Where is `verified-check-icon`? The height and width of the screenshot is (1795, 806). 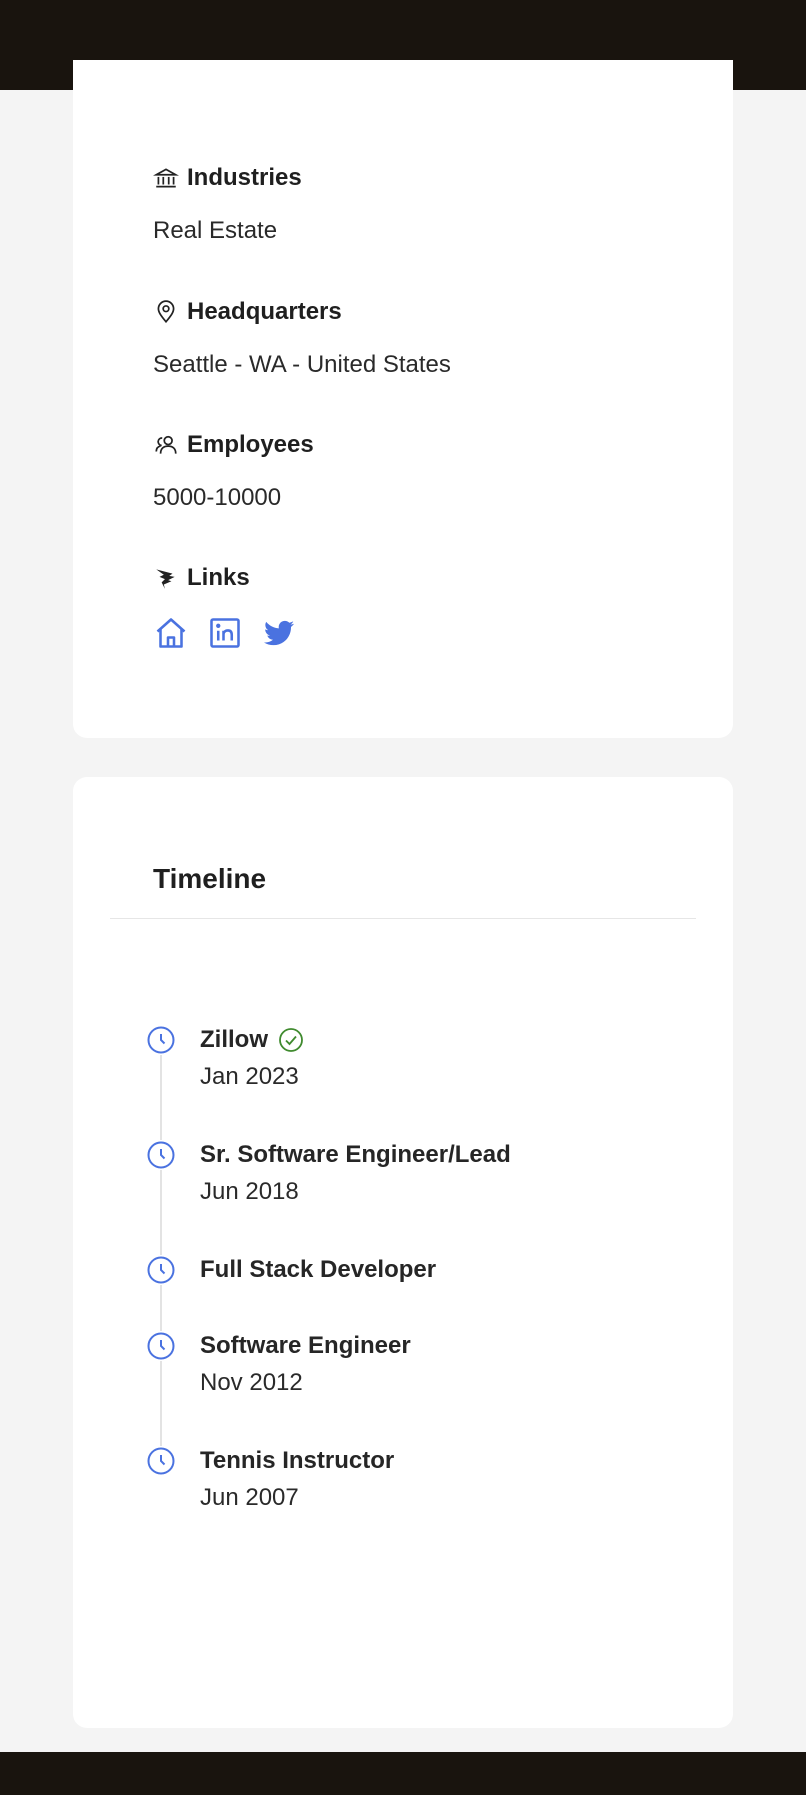 verified-check-icon is located at coordinates (291, 1040).